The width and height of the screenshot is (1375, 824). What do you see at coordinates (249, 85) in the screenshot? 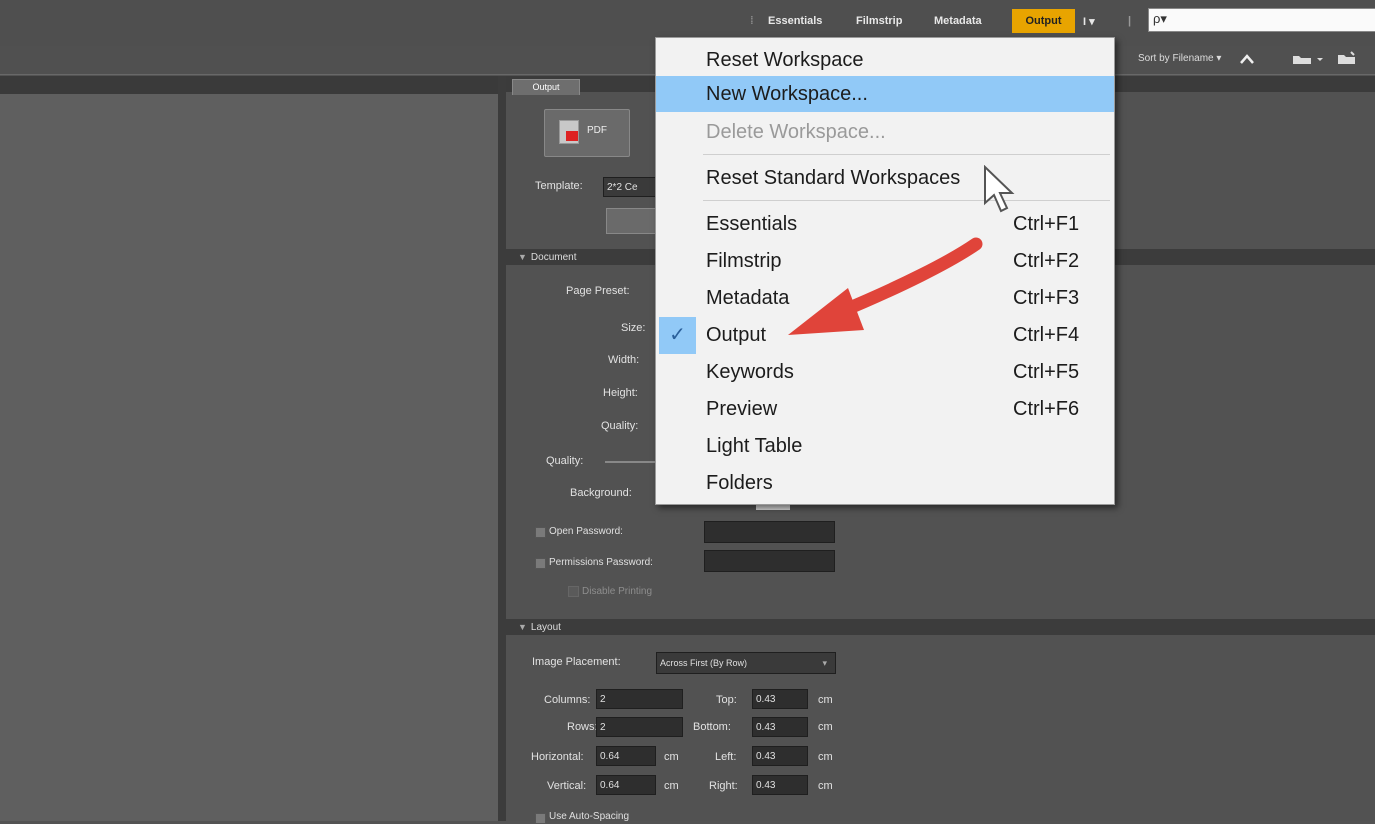
I see `content-pane-header` at bounding box center [249, 85].